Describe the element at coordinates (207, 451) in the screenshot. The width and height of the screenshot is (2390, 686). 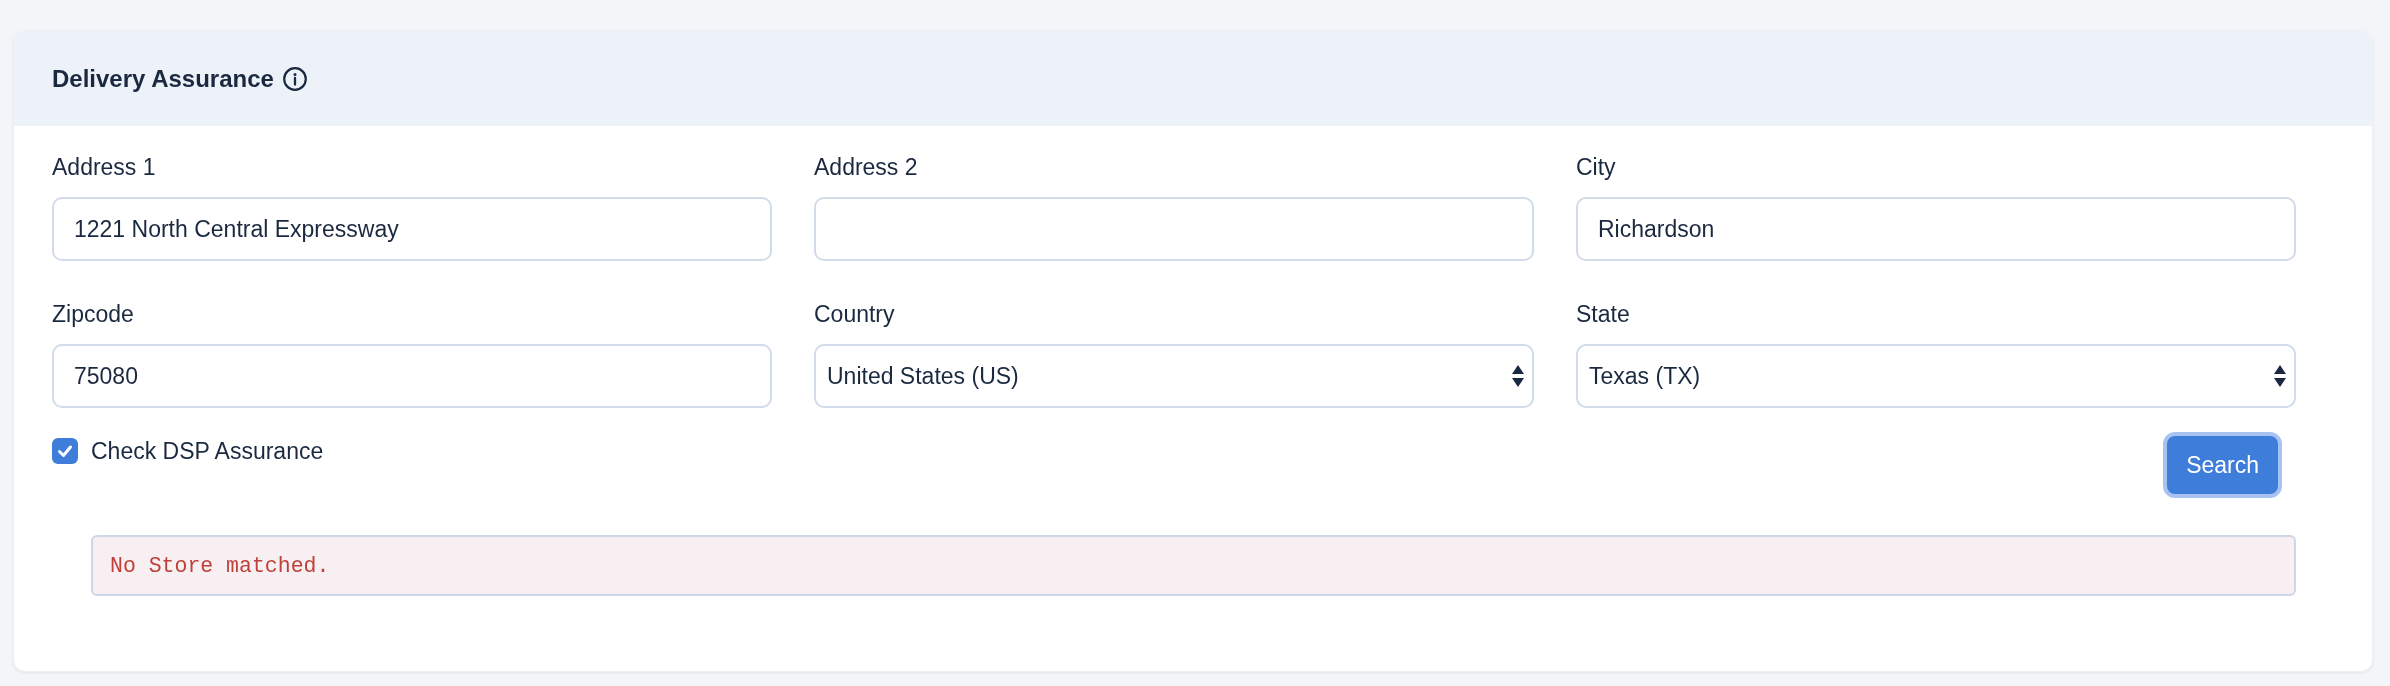
I see `checkbox-label: Check DSP Assurance` at that location.